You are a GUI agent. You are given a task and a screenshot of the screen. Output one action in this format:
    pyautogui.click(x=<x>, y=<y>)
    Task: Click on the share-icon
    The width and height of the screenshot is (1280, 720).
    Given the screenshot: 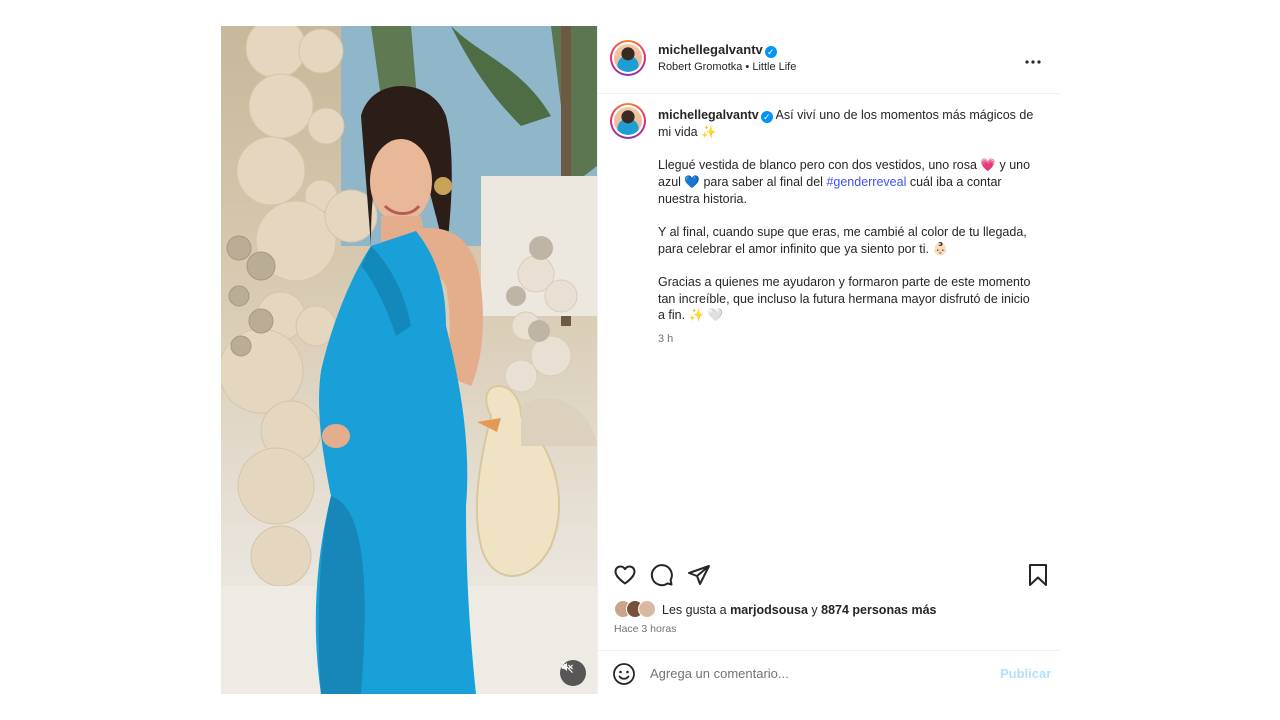 What is the action you would take?
    pyautogui.click(x=699, y=575)
    